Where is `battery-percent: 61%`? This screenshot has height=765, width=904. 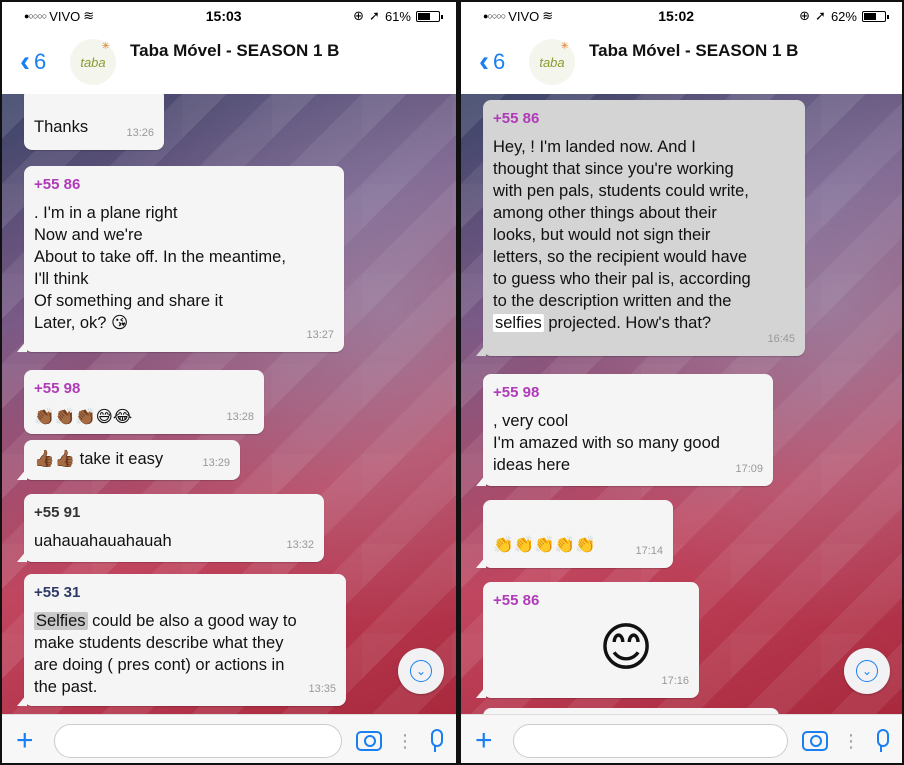 battery-percent: 61% is located at coordinates (397, 16).